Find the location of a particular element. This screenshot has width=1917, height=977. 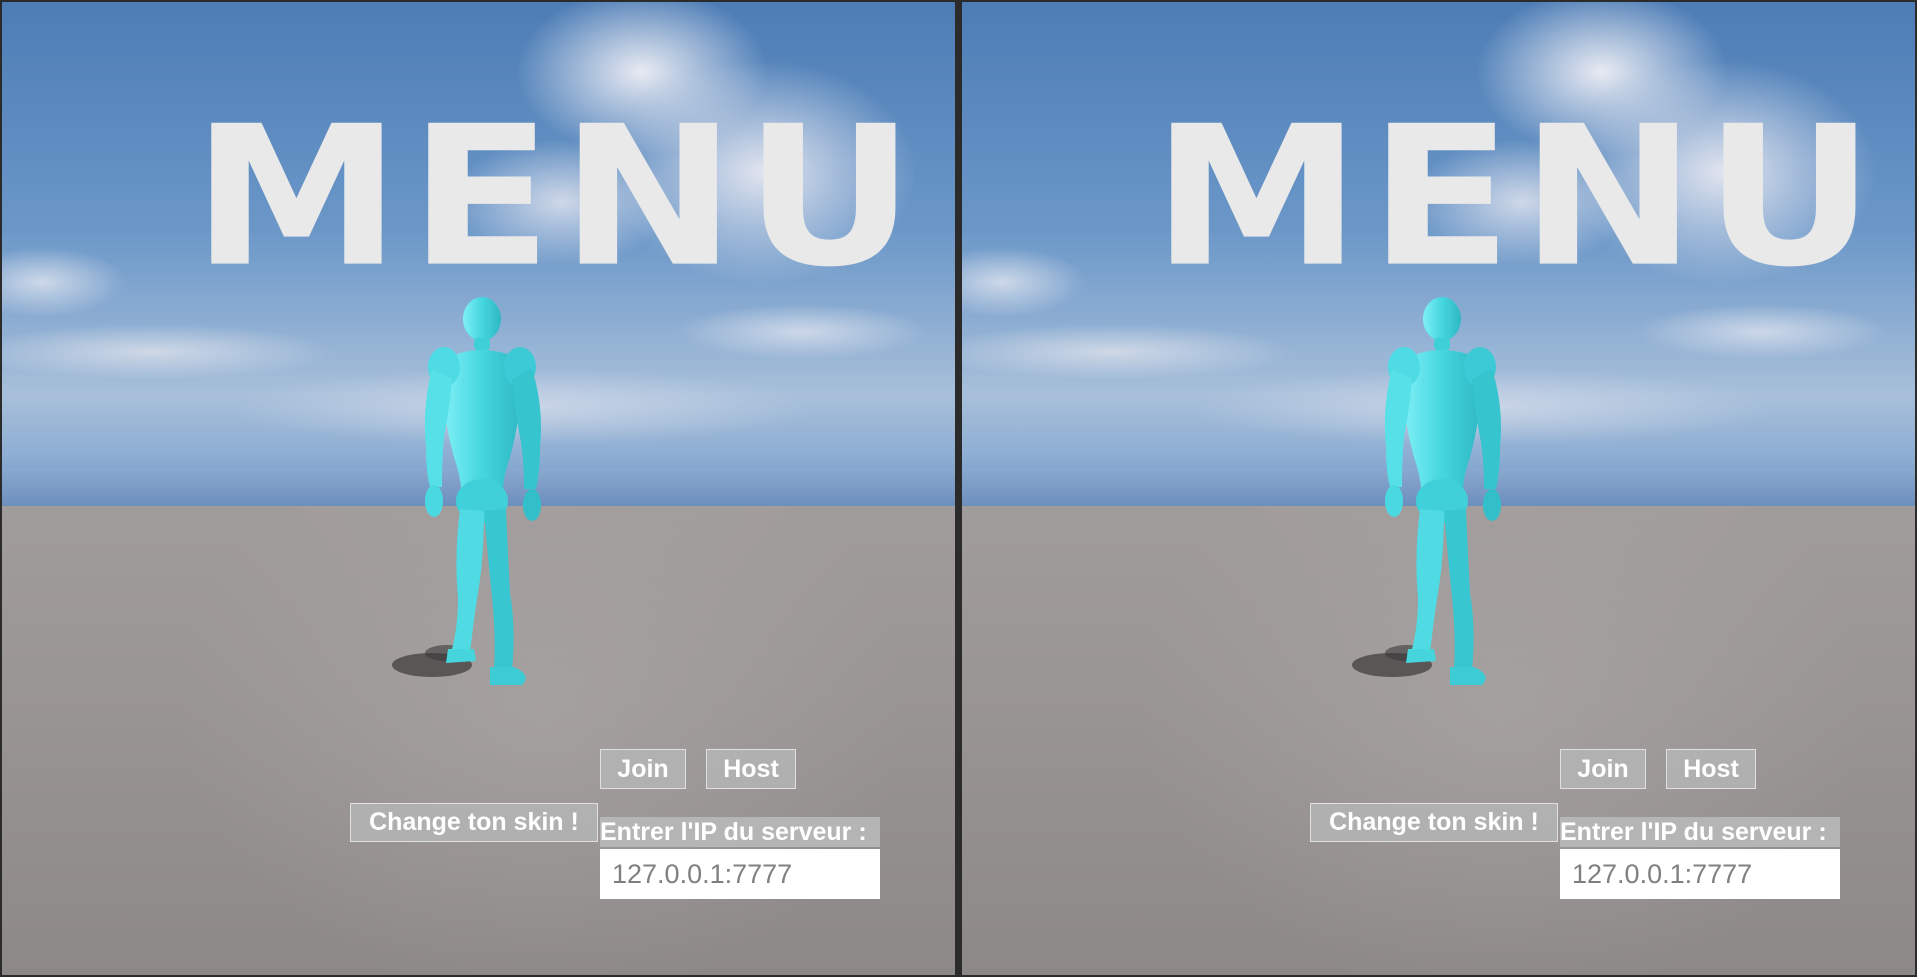

viewport-divider is located at coordinates (958, 488).